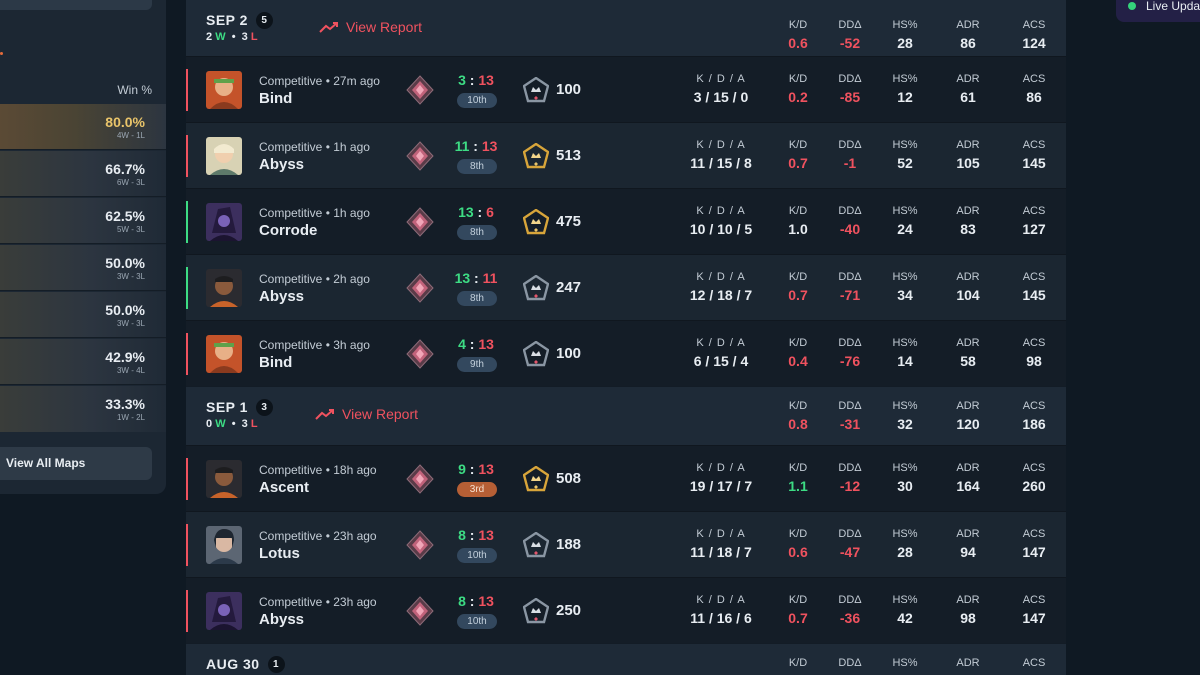 This screenshot has width=1200, height=675. Describe the element at coordinates (276, 664) in the screenshot. I see `day-match-count: 1` at that location.